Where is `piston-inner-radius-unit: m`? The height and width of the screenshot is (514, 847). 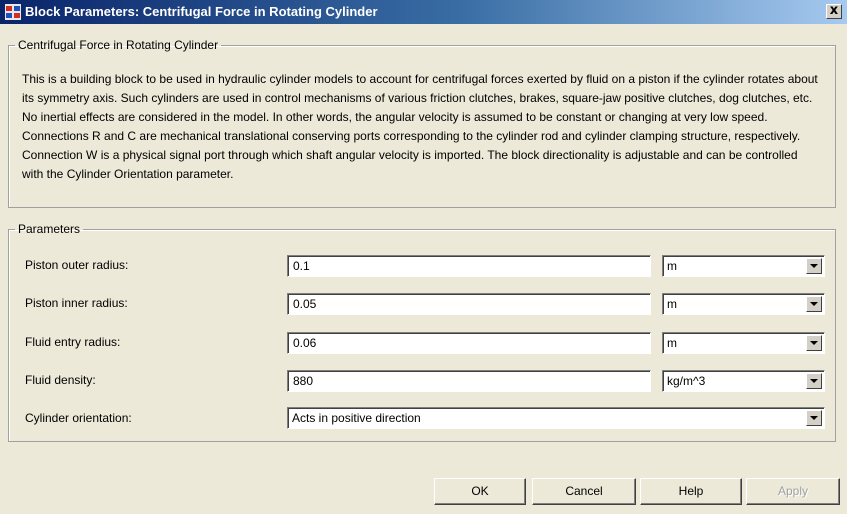 piston-inner-radius-unit: m is located at coordinates (672, 304).